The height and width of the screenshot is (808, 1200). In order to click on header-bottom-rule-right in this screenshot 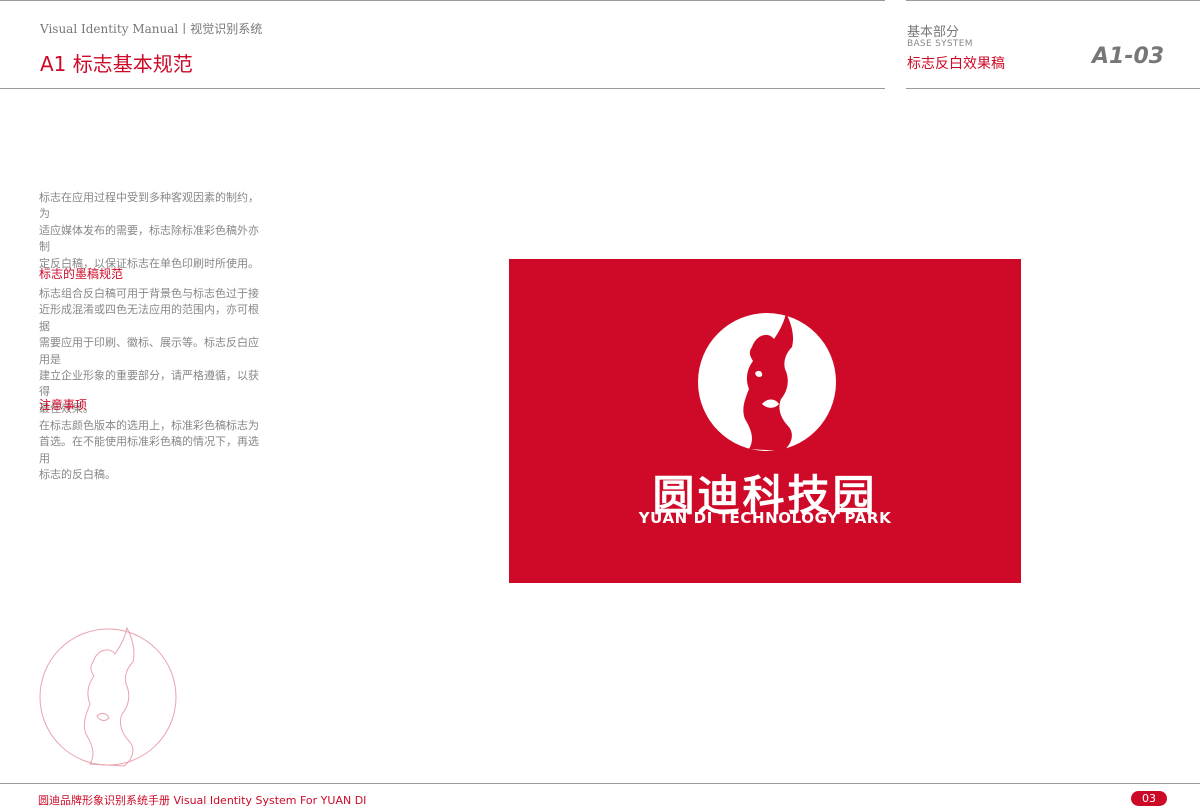, I will do `click(1053, 88)`.